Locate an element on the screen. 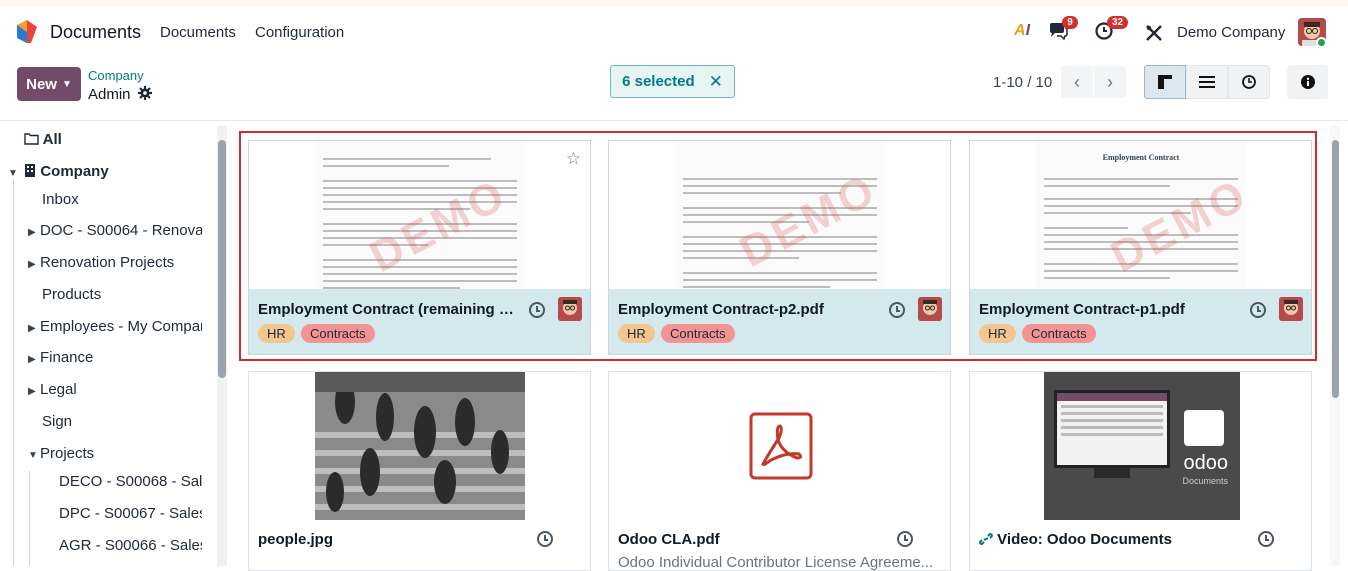 The width and height of the screenshot is (1348, 571). sidebar-item-label: AGR - S00066 - Sales is located at coordinates (130, 545).